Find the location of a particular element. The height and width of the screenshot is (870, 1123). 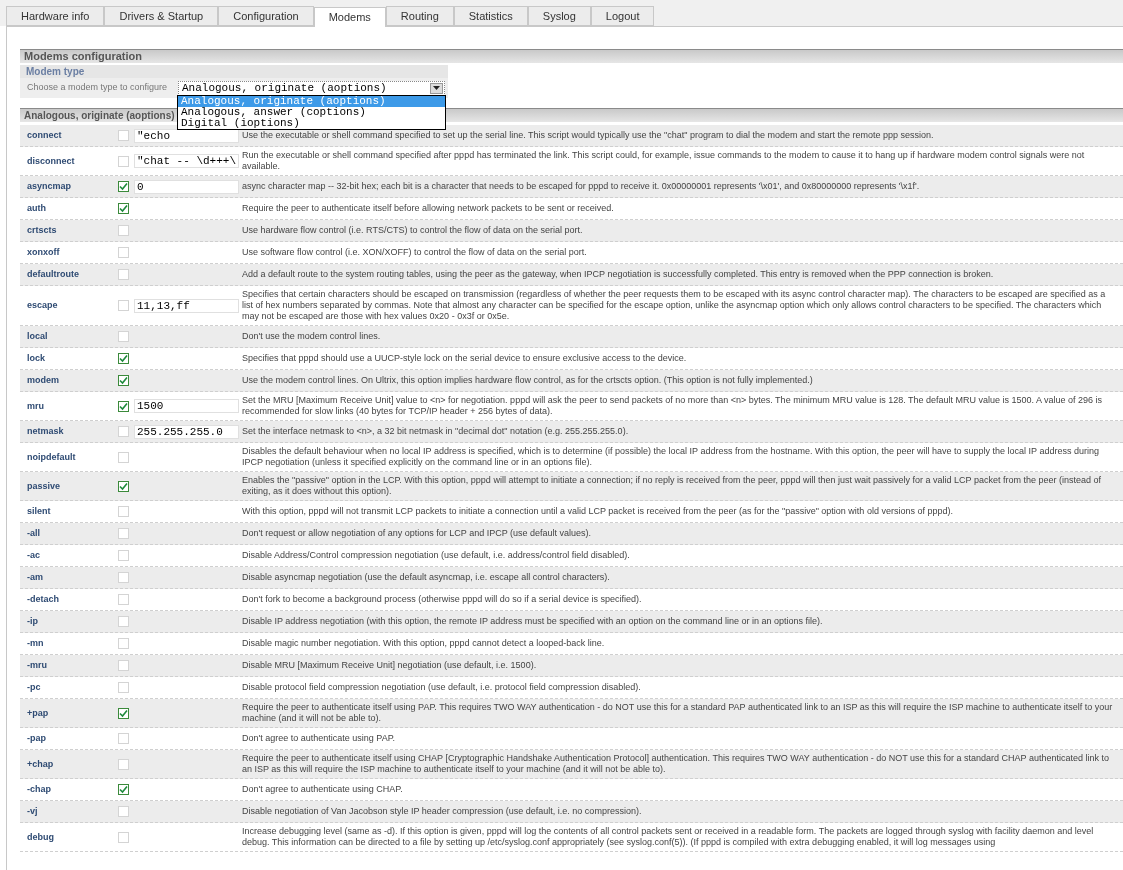

option-description: Disable magic number negotiation. With this option, pppd cannot detect a looped-back line. is located at coordinates (424, 643).